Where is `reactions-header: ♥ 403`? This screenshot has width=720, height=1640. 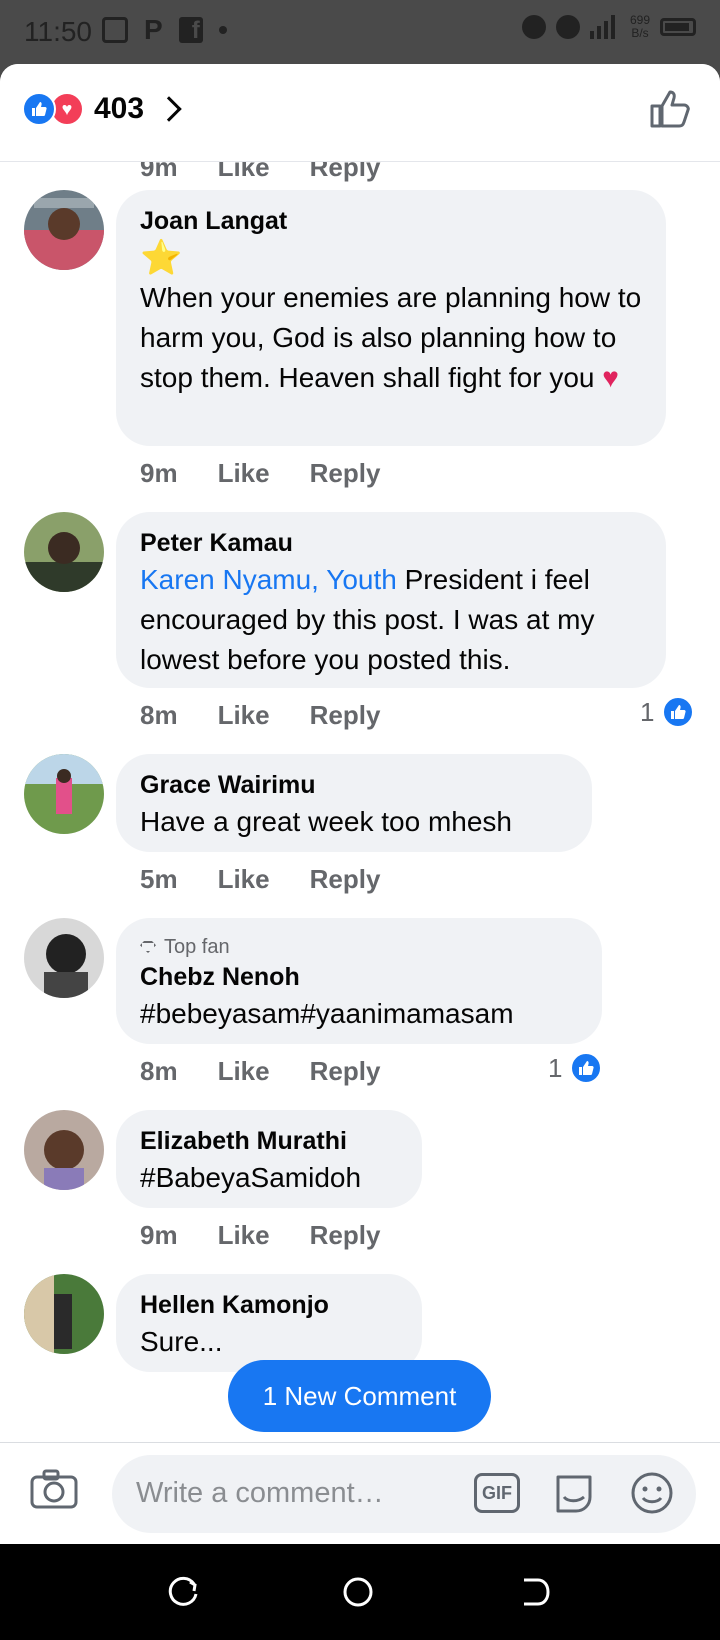 reactions-header: ♥ 403 is located at coordinates (360, 113).